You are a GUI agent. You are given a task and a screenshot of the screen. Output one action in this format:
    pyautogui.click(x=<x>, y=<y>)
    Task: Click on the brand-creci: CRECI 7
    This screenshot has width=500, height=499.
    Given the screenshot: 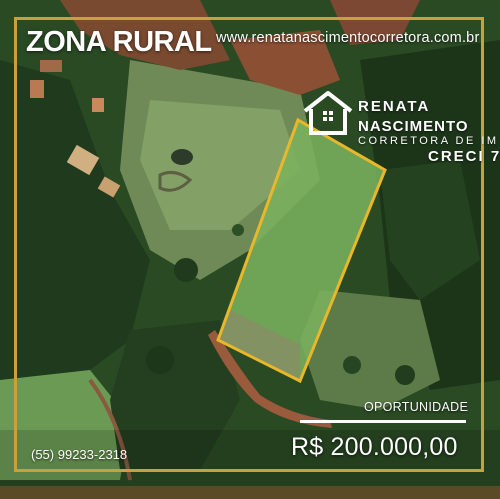 What is the action you would take?
    pyautogui.click(x=464, y=156)
    